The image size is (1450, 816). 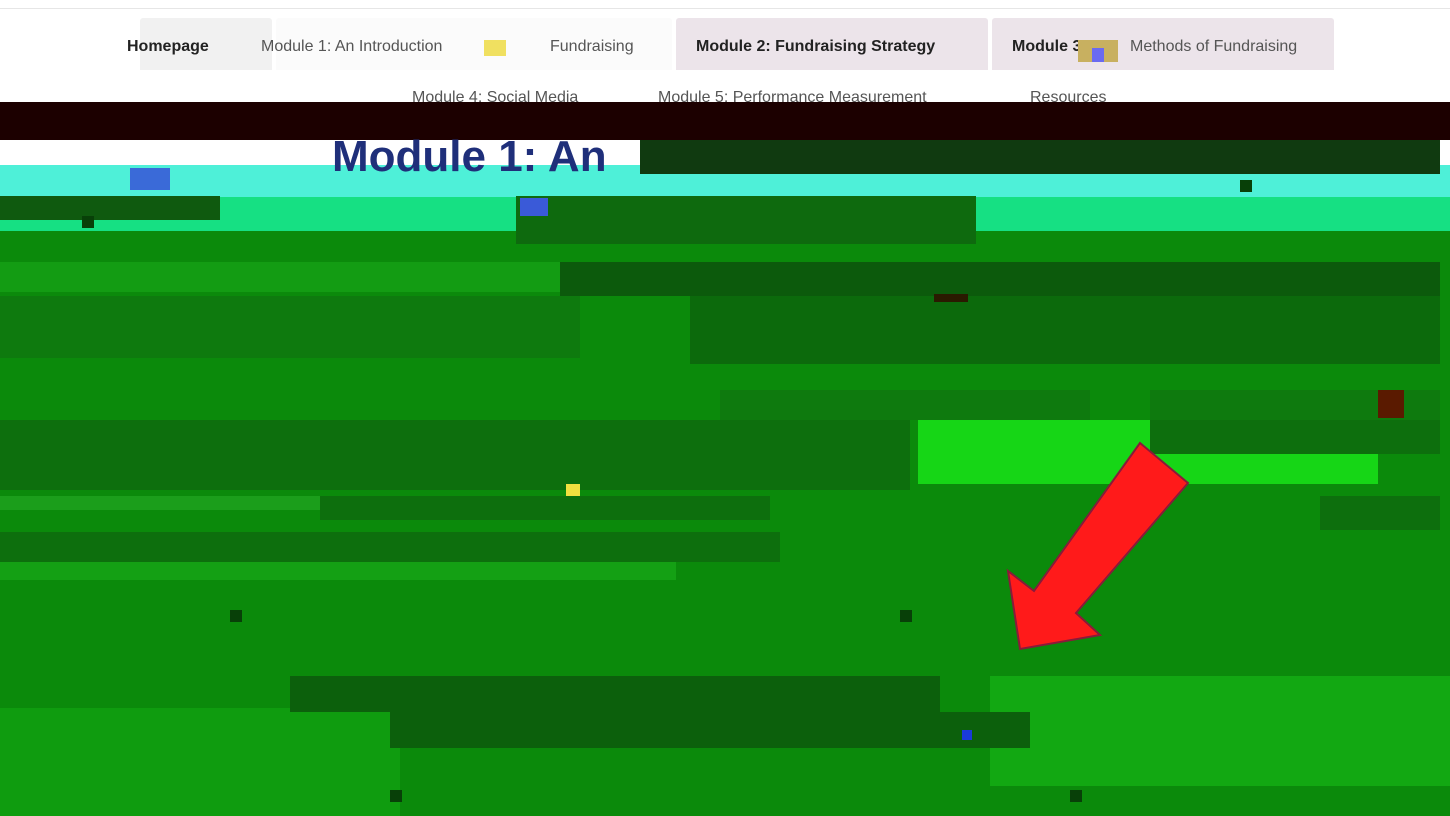 I want to click on arrow-shape, so click(x=1098, y=546).